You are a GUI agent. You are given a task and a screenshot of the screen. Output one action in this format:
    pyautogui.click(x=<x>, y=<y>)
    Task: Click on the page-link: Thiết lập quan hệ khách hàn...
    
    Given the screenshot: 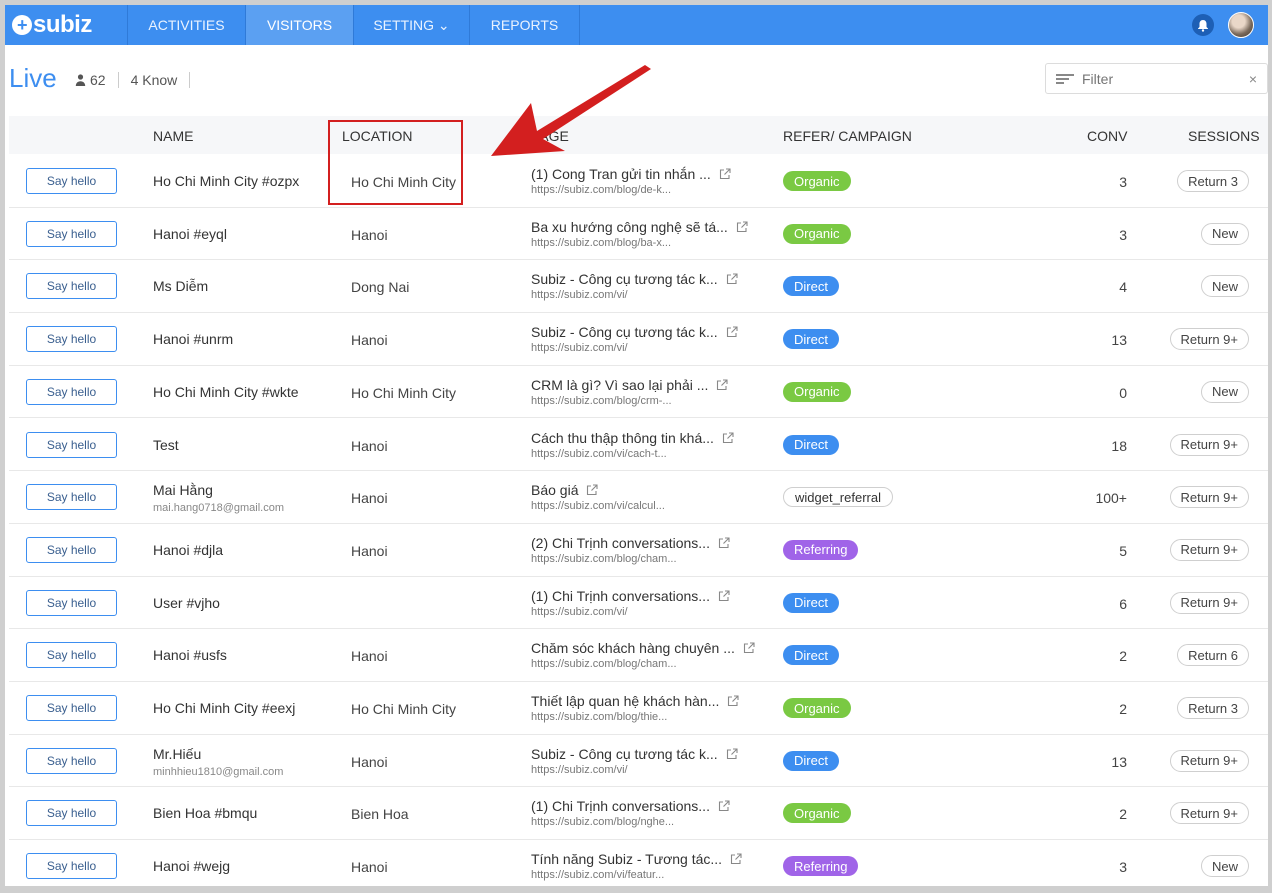 What is the action you would take?
    pyautogui.click(x=635, y=701)
    